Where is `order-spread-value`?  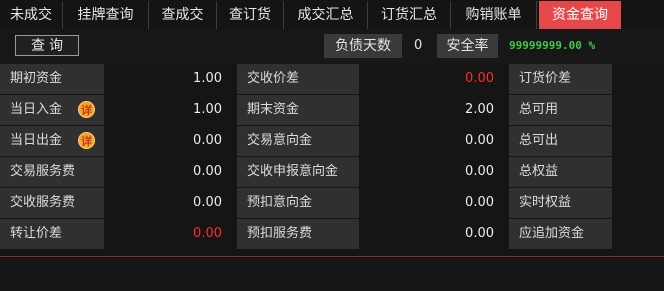
order-spread-value is located at coordinates (638, 79).